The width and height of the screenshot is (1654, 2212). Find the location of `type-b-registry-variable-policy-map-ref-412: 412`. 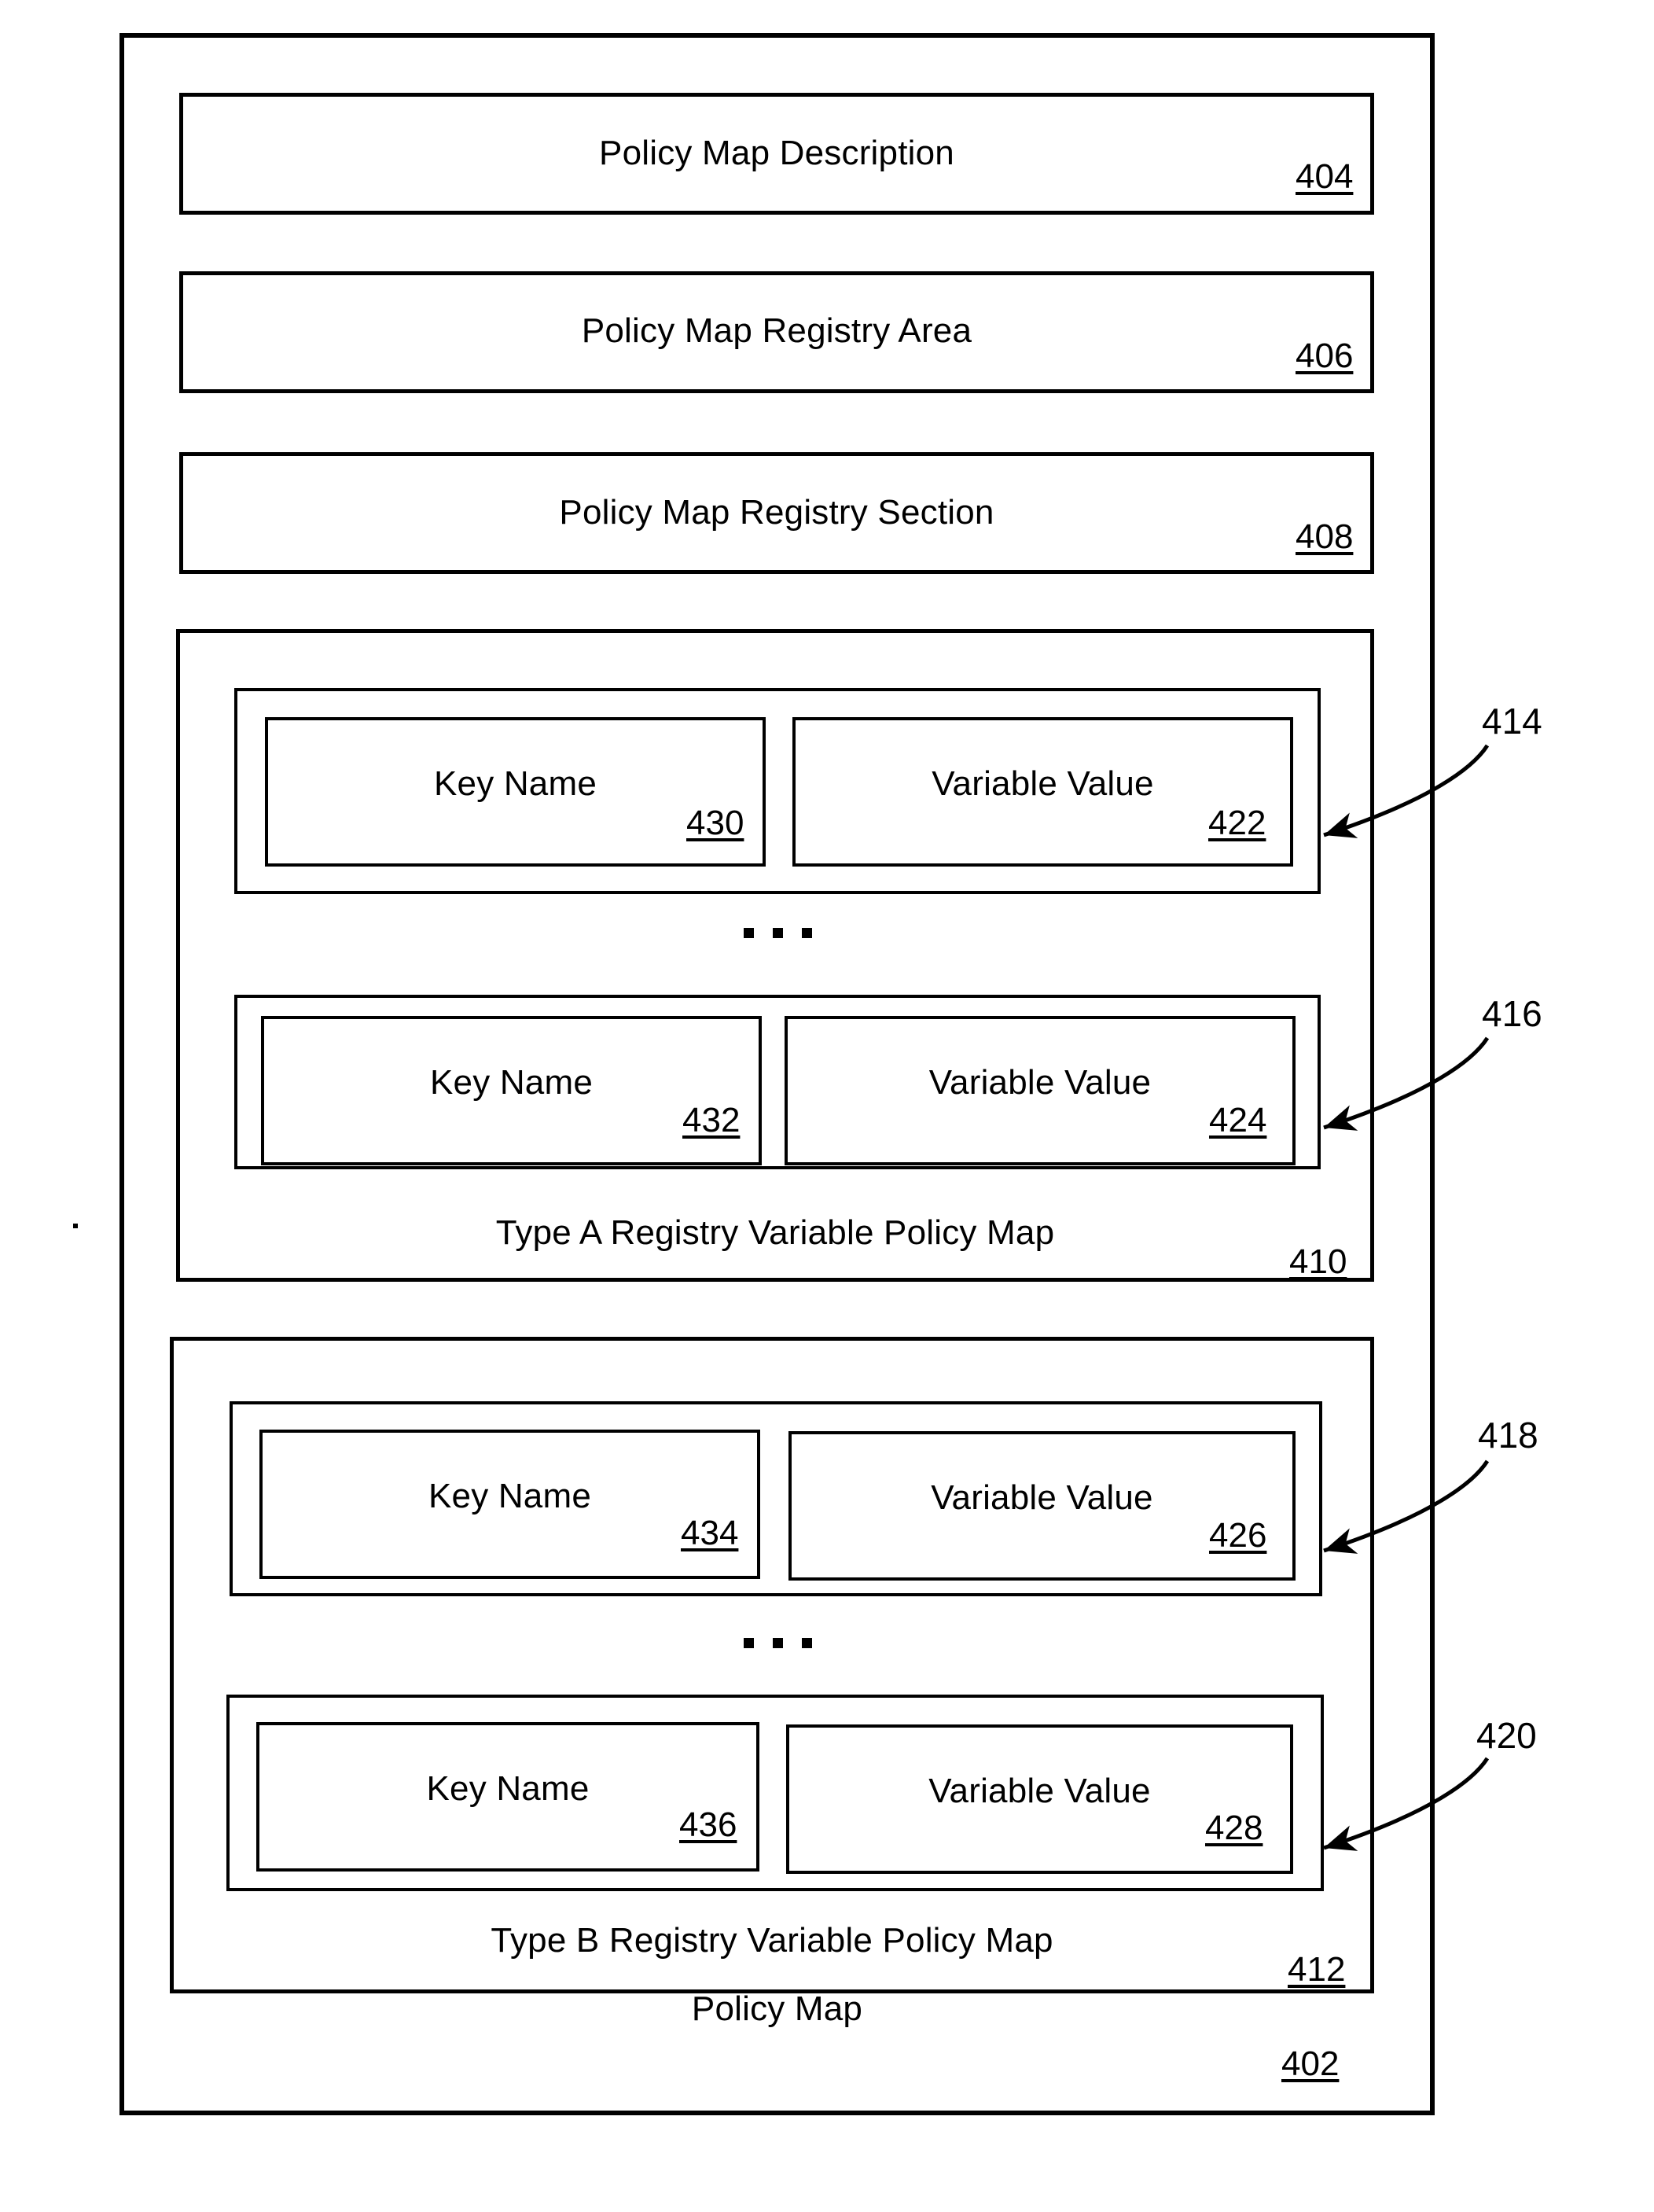

type-b-registry-variable-policy-map-ref-412: 412 is located at coordinates (1317, 1969).